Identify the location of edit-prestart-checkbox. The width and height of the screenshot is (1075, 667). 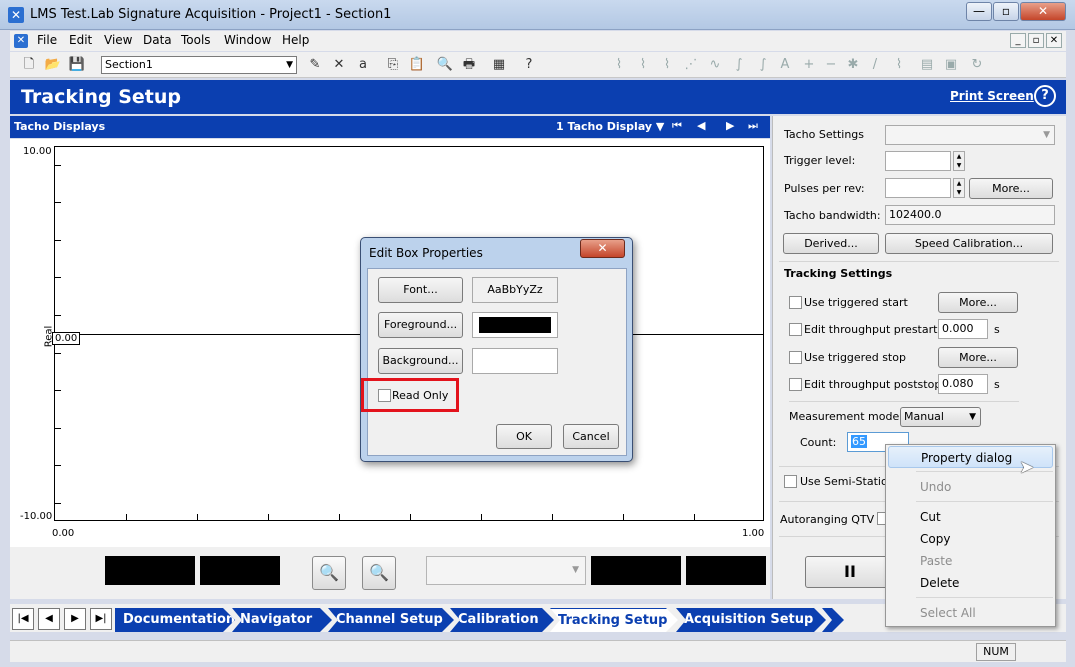
(795, 329).